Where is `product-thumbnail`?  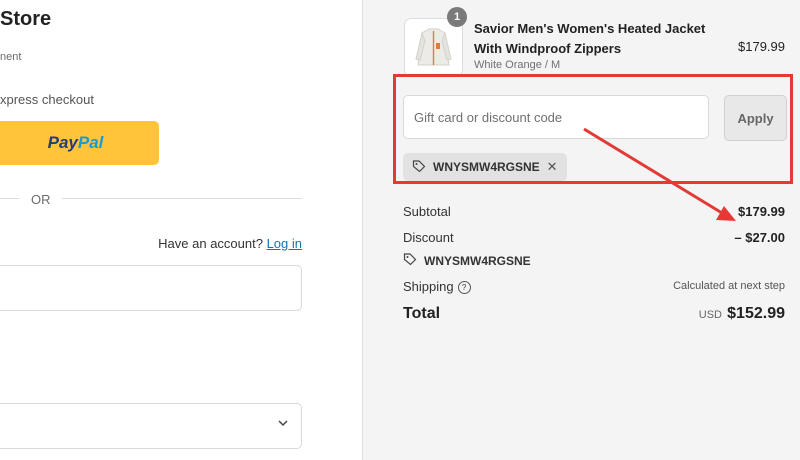 product-thumbnail is located at coordinates (433, 47).